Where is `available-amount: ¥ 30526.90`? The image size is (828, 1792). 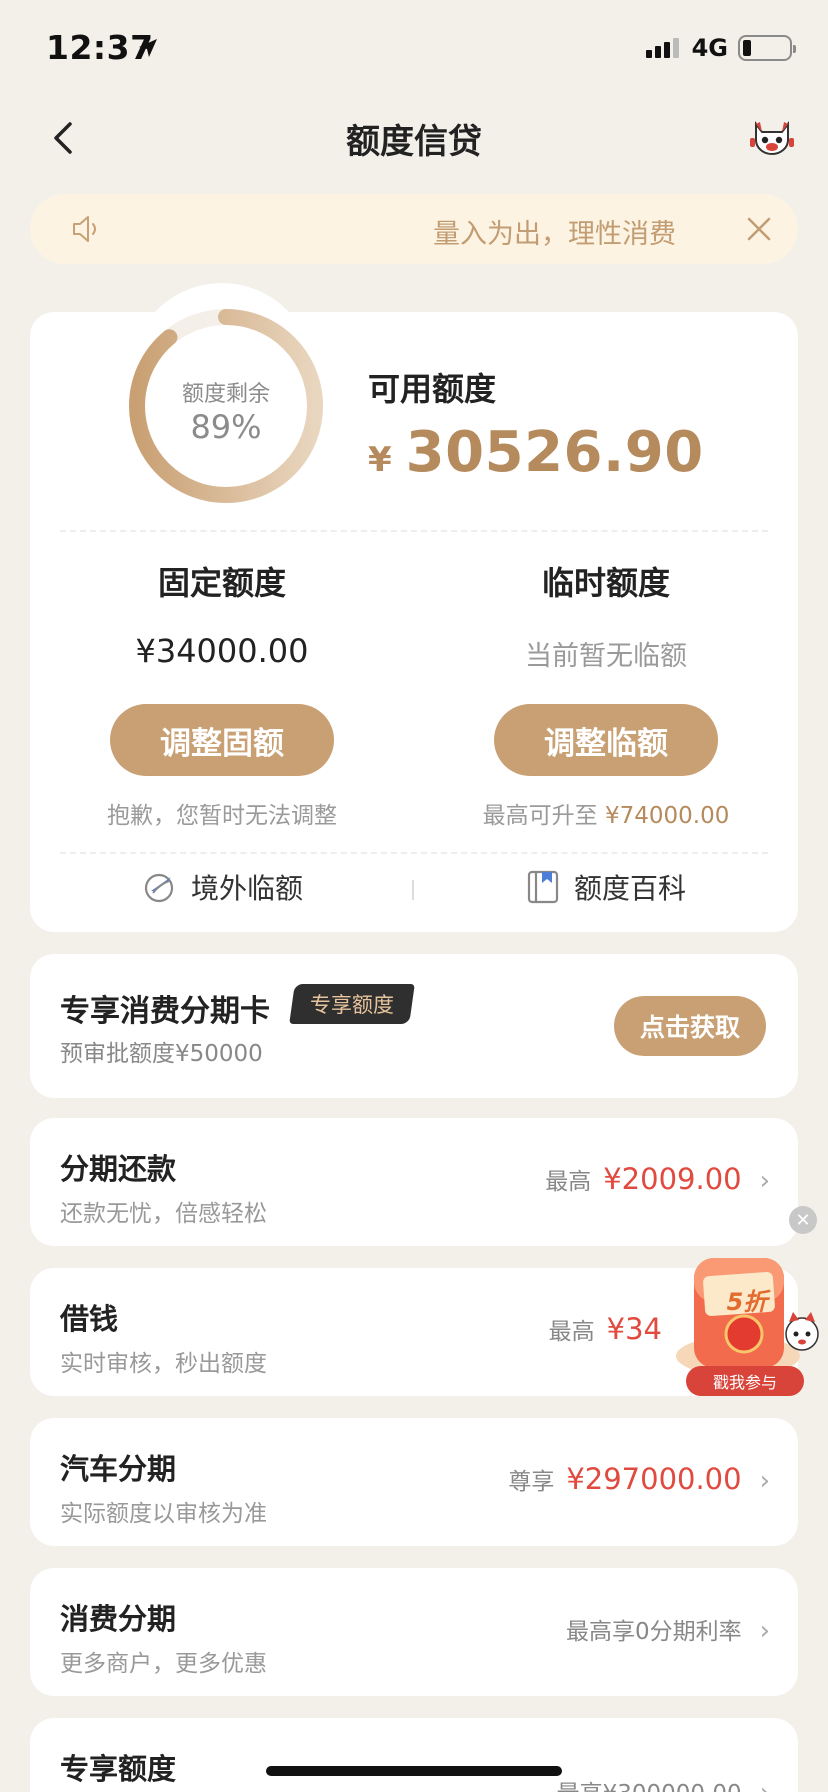 available-amount: ¥ 30526.90 is located at coordinates (536, 452).